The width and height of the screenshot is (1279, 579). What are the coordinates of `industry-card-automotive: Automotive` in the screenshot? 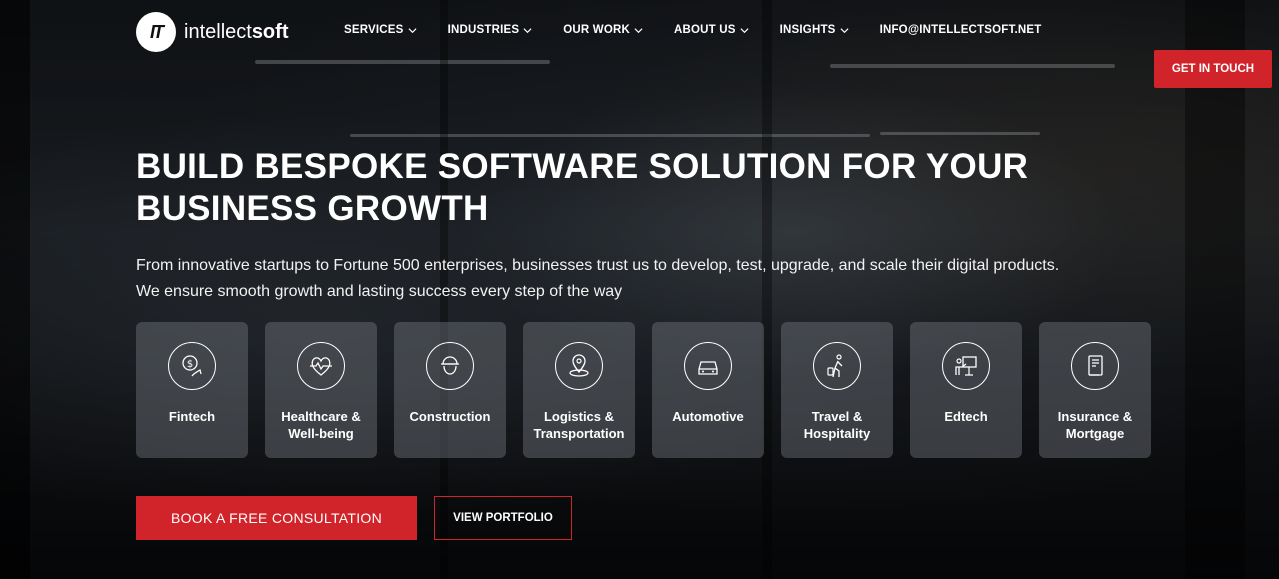 It's located at (708, 390).